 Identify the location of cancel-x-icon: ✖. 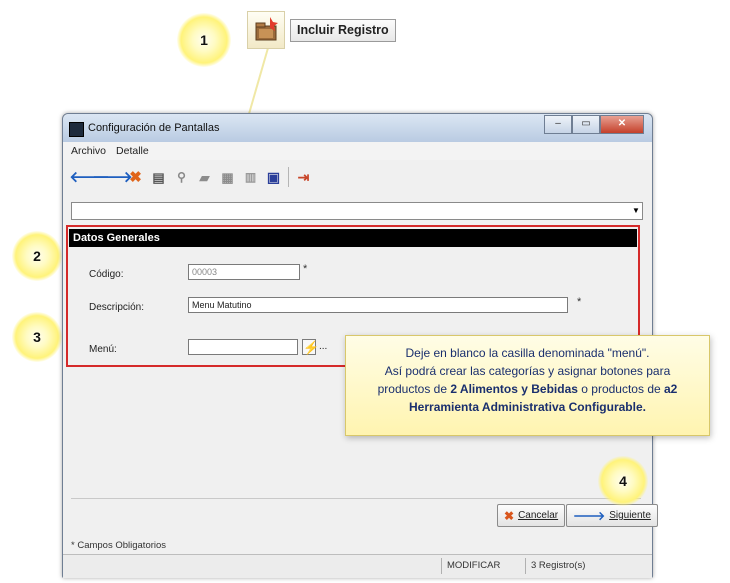
(509, 515).